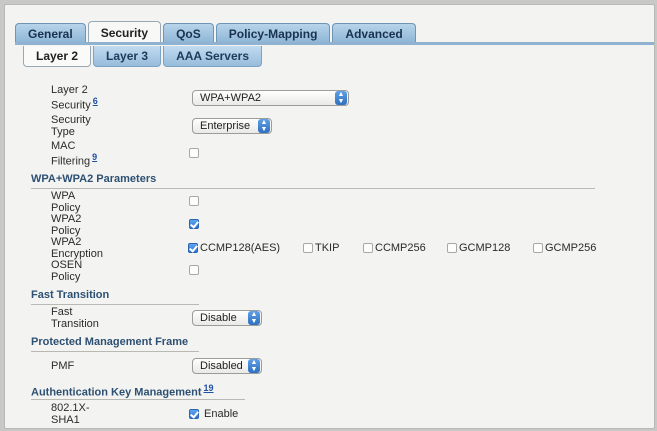 The height and width of the screenshot is (431, 657). I want to click on osen-policy-checkbox, so click(194, 269).